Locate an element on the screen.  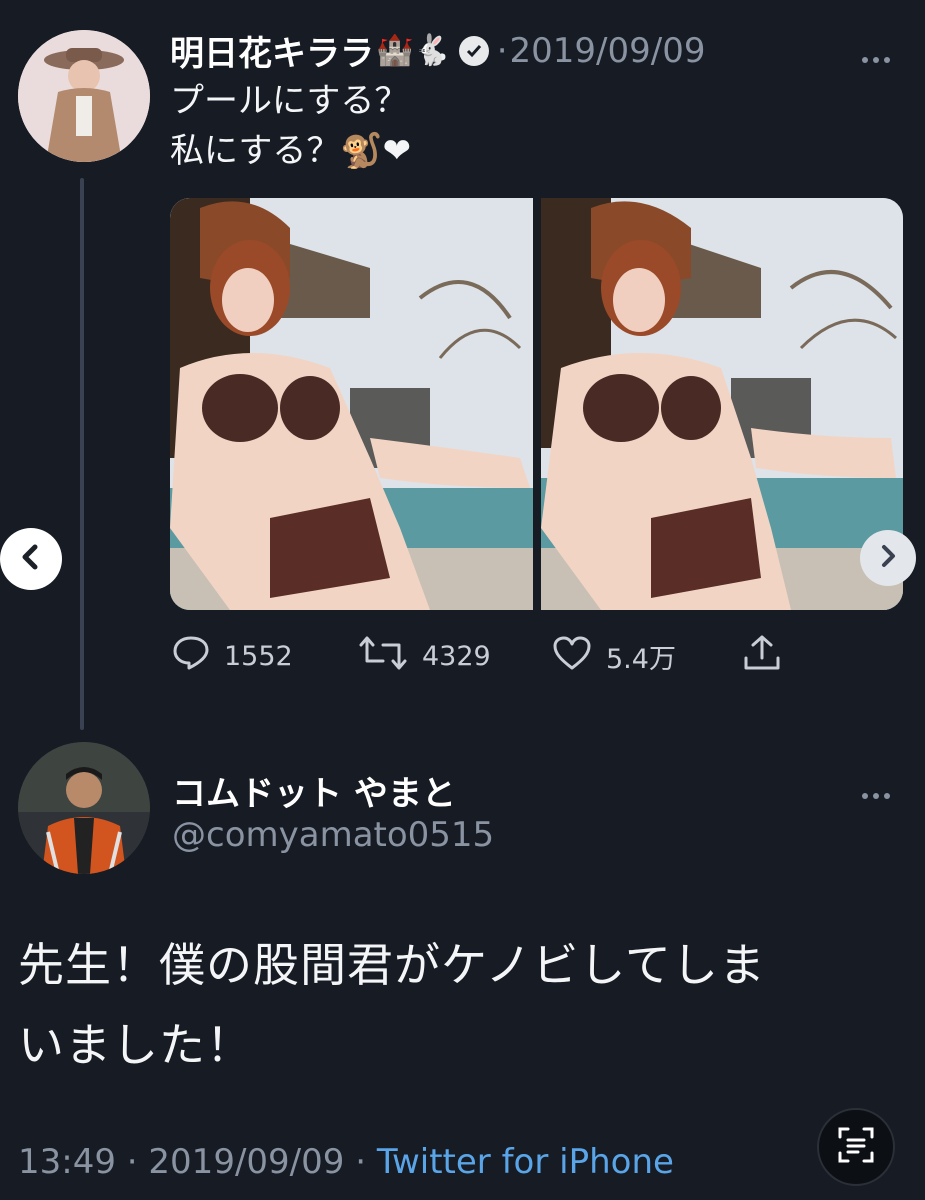
display-name: コムドット やまと is located at coordinates (314, 790).